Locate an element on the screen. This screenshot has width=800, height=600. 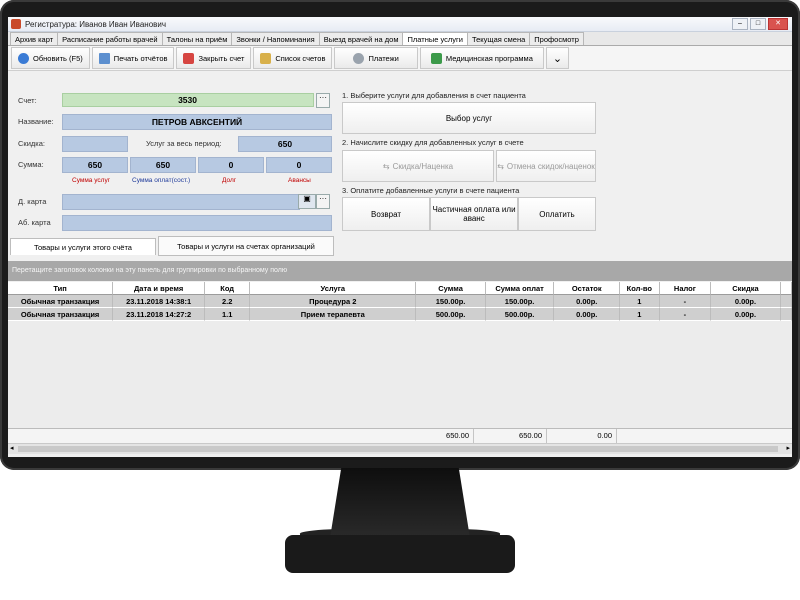
minimize-button: – is located at coordinates (740, 24).